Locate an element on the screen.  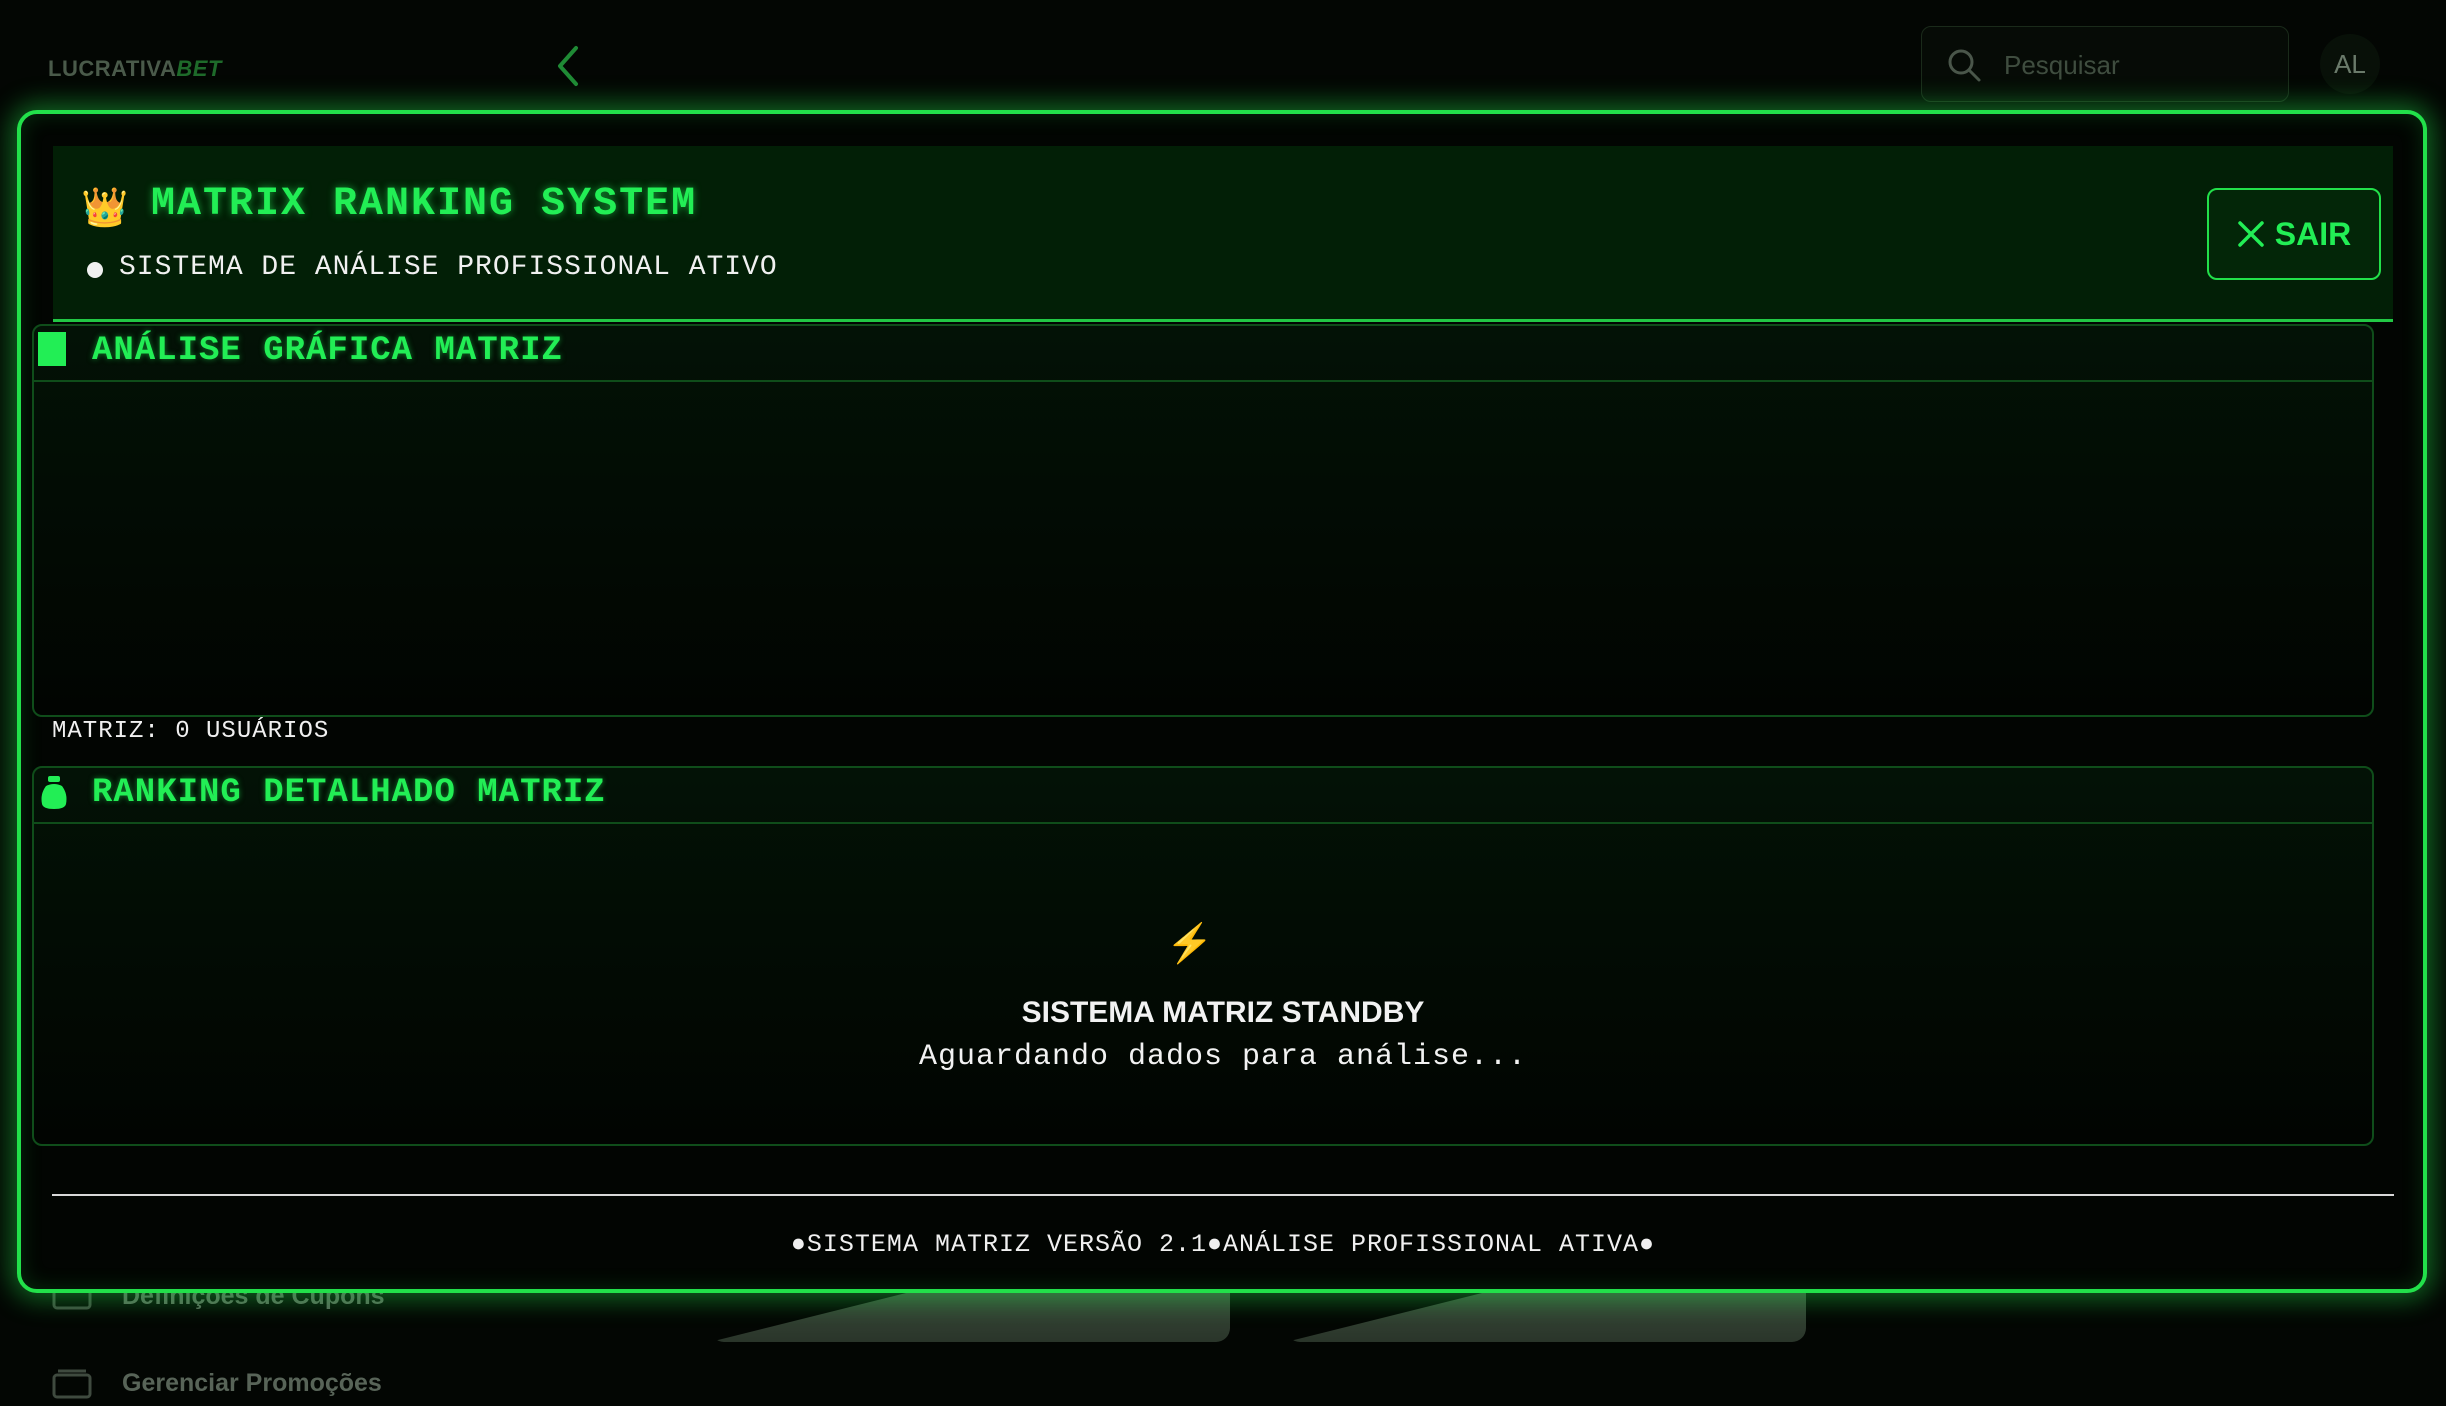
menu-item-promotions: Gerenciar Promoções is located at coordinates (217, 1383).